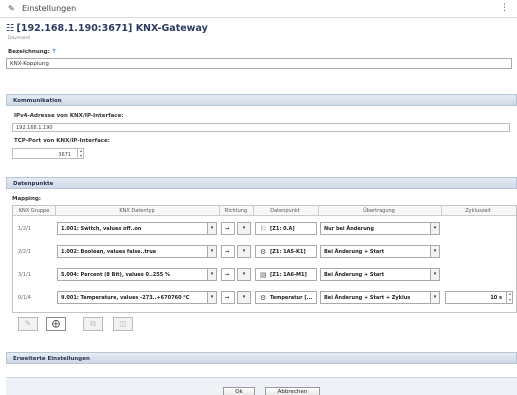  Describe the element at coordinates (354, 275) in the screenshot. I see `uebertragung-value: Bei Änderung + Start` at that location.